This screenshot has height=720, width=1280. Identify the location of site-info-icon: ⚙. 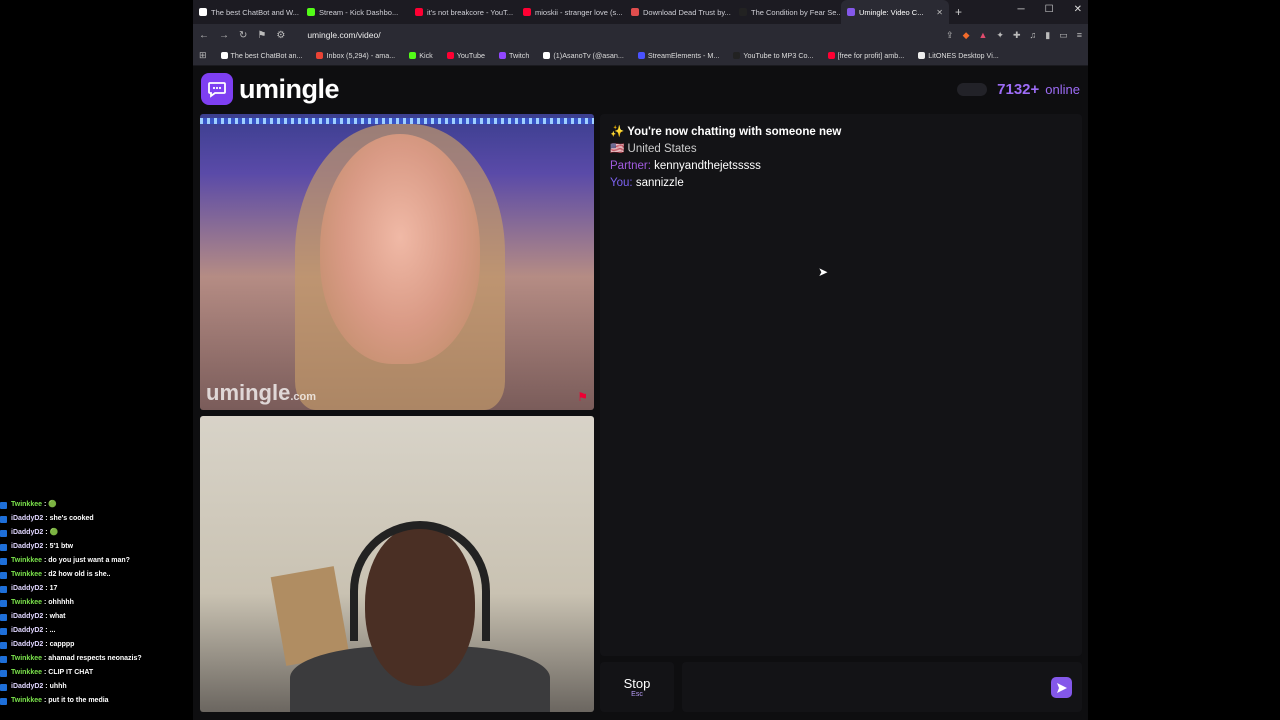
(280, 35).